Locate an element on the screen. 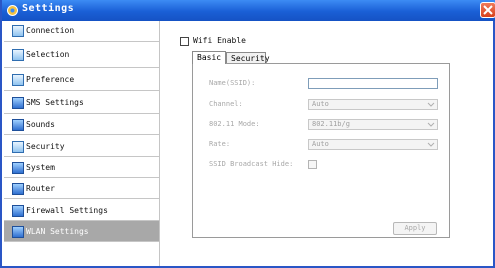 Image resolution: width=495 pixels, height=268 pixels. wifi-enable-label: Wifi Enable is located at coordinates (219, 40).